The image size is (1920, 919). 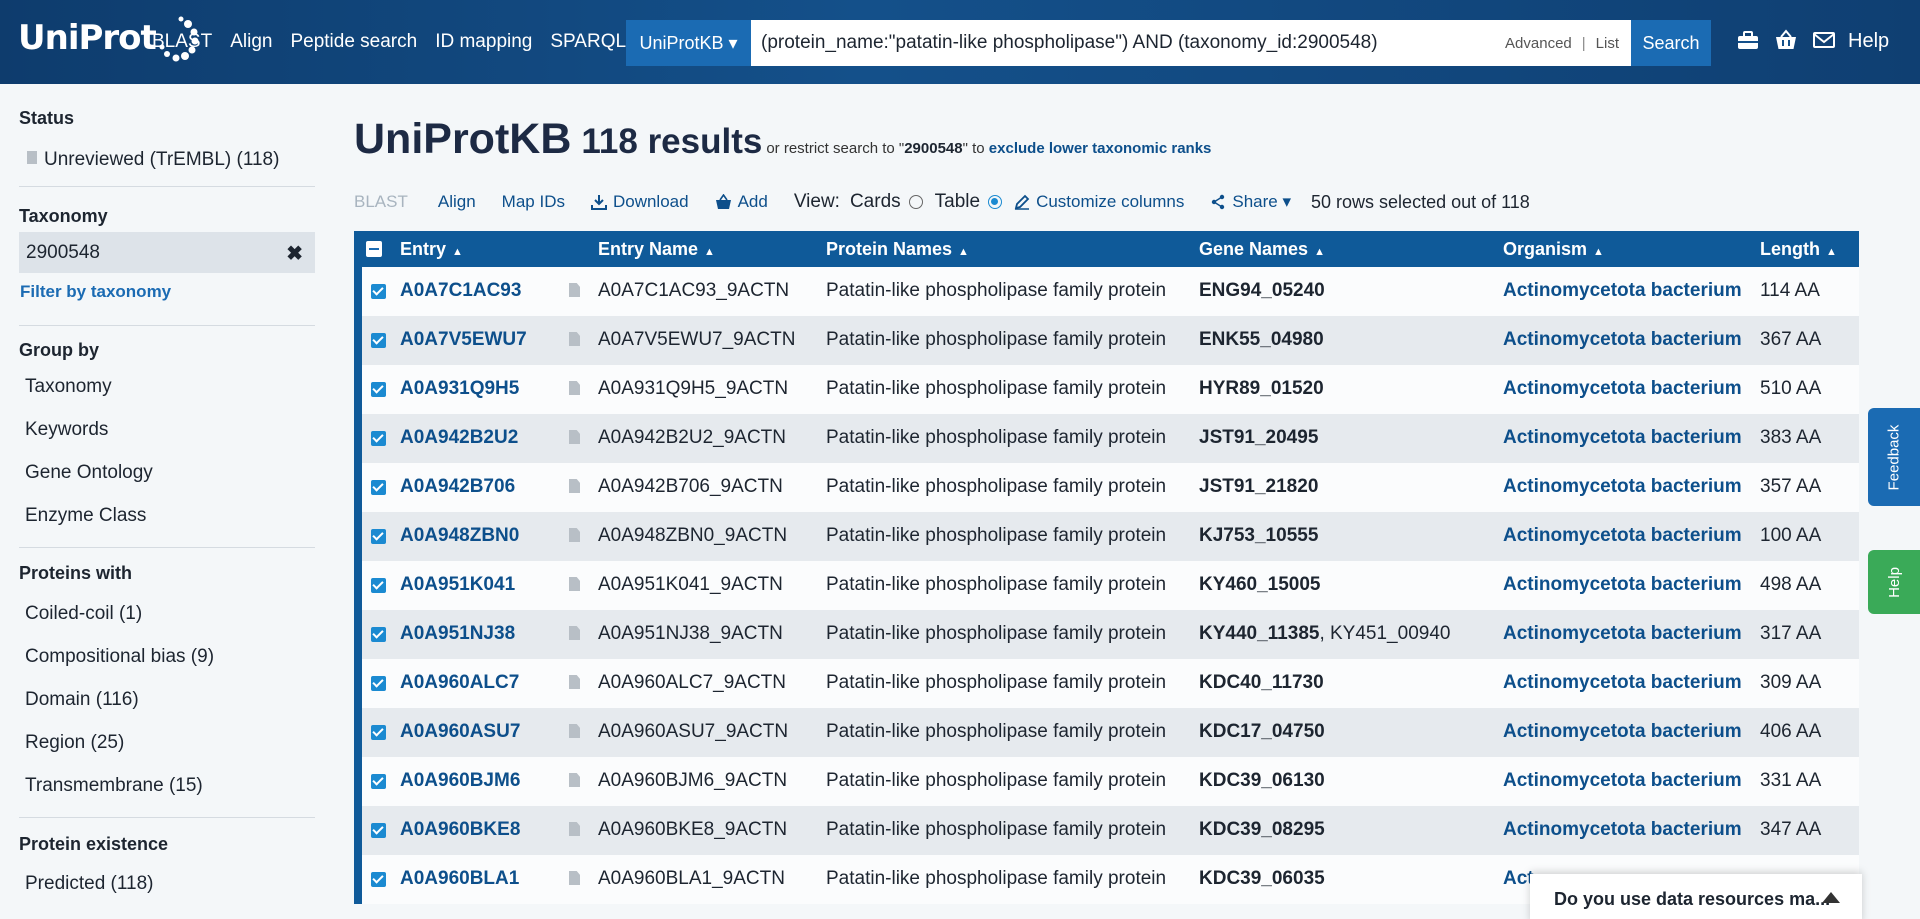 I want to click on map-ids-button: Map IDs, so click(x=533, y=202).